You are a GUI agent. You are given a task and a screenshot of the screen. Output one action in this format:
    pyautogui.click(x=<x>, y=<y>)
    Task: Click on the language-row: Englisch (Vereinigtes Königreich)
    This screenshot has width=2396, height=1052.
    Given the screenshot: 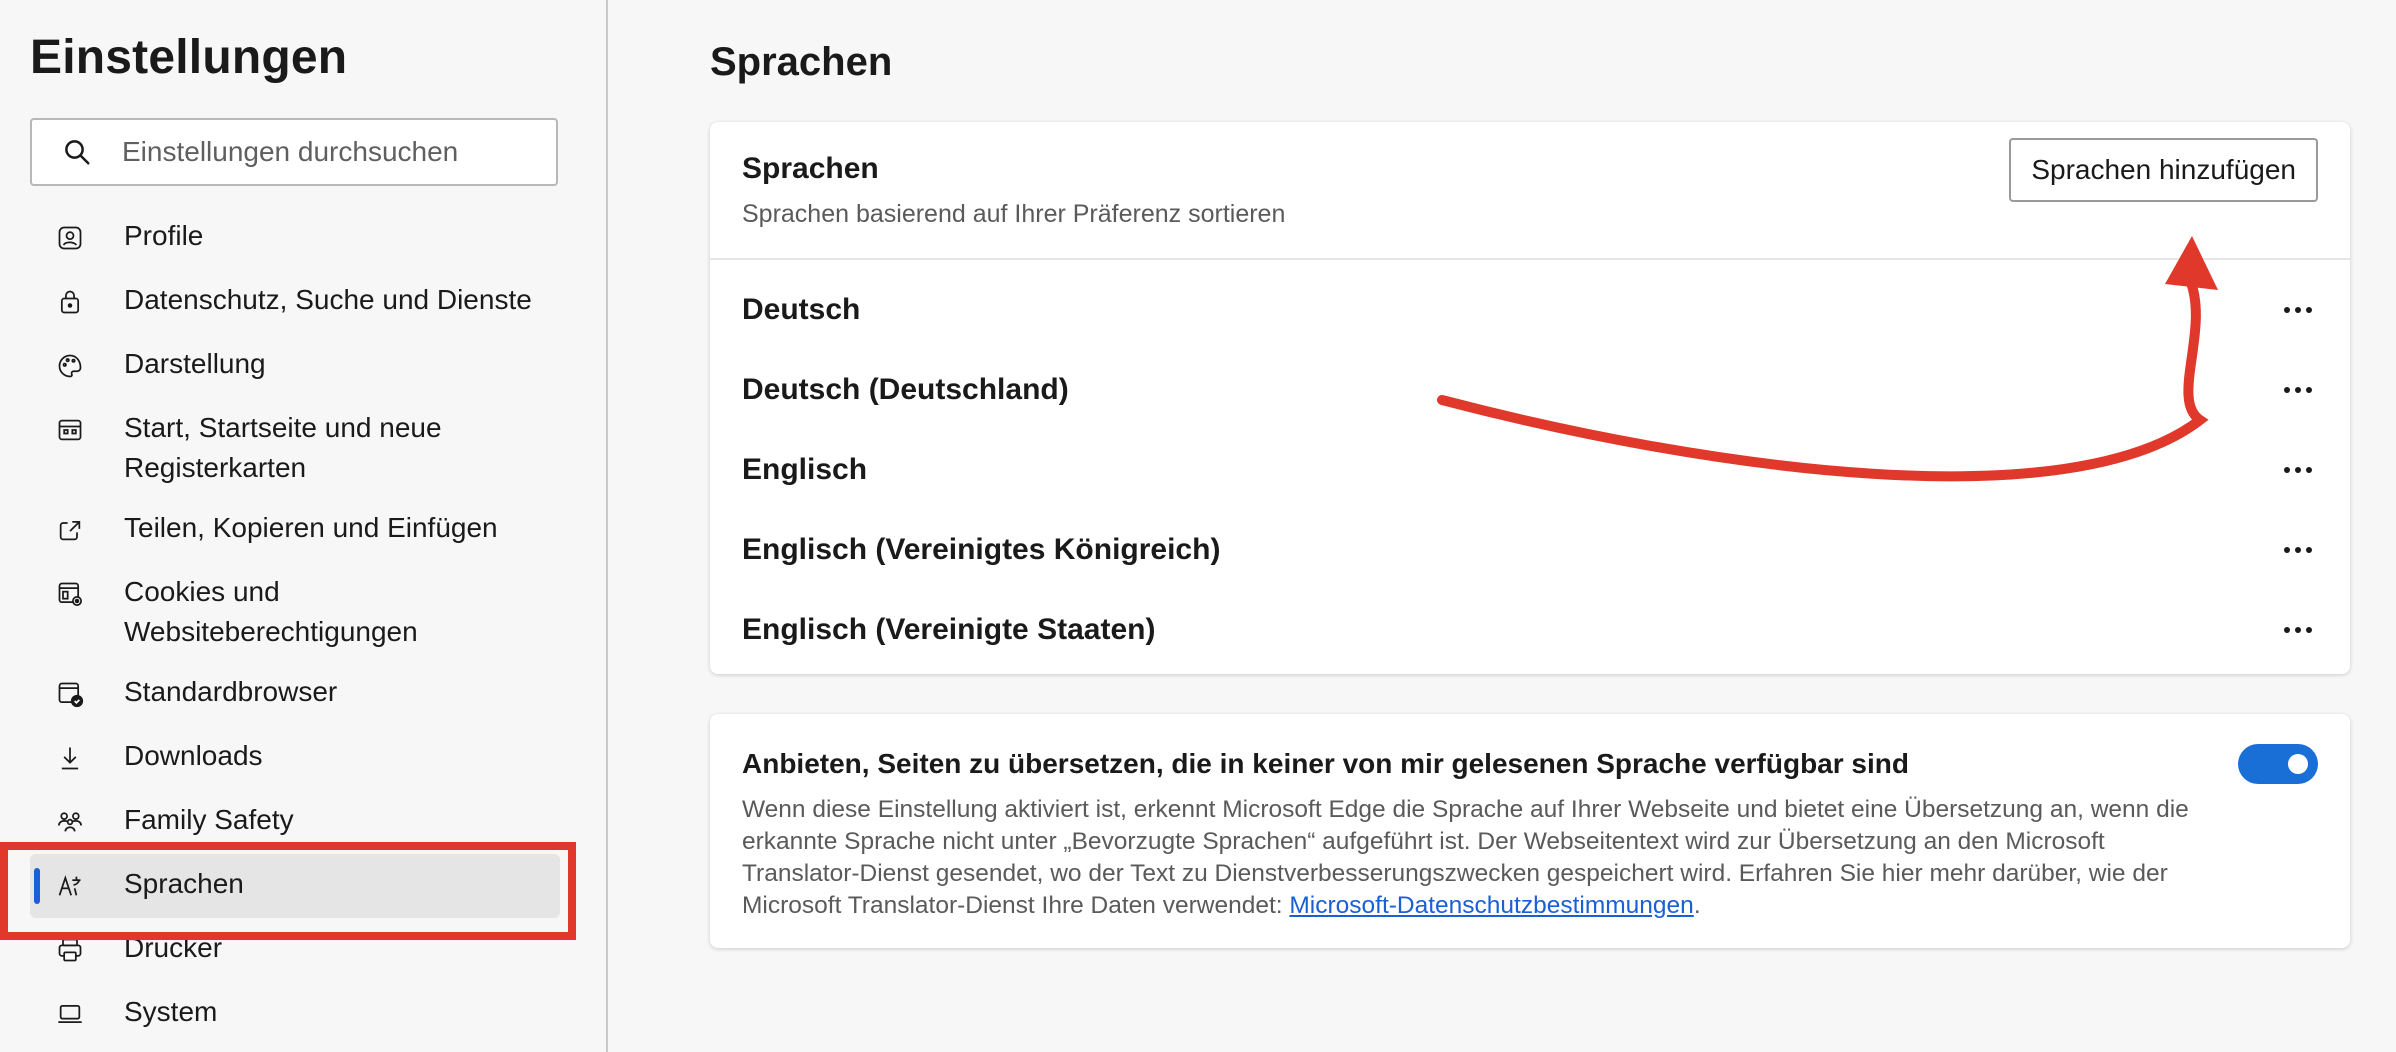 What is the action you would take?
    pyautogui.click(x=1530, y=550)
    